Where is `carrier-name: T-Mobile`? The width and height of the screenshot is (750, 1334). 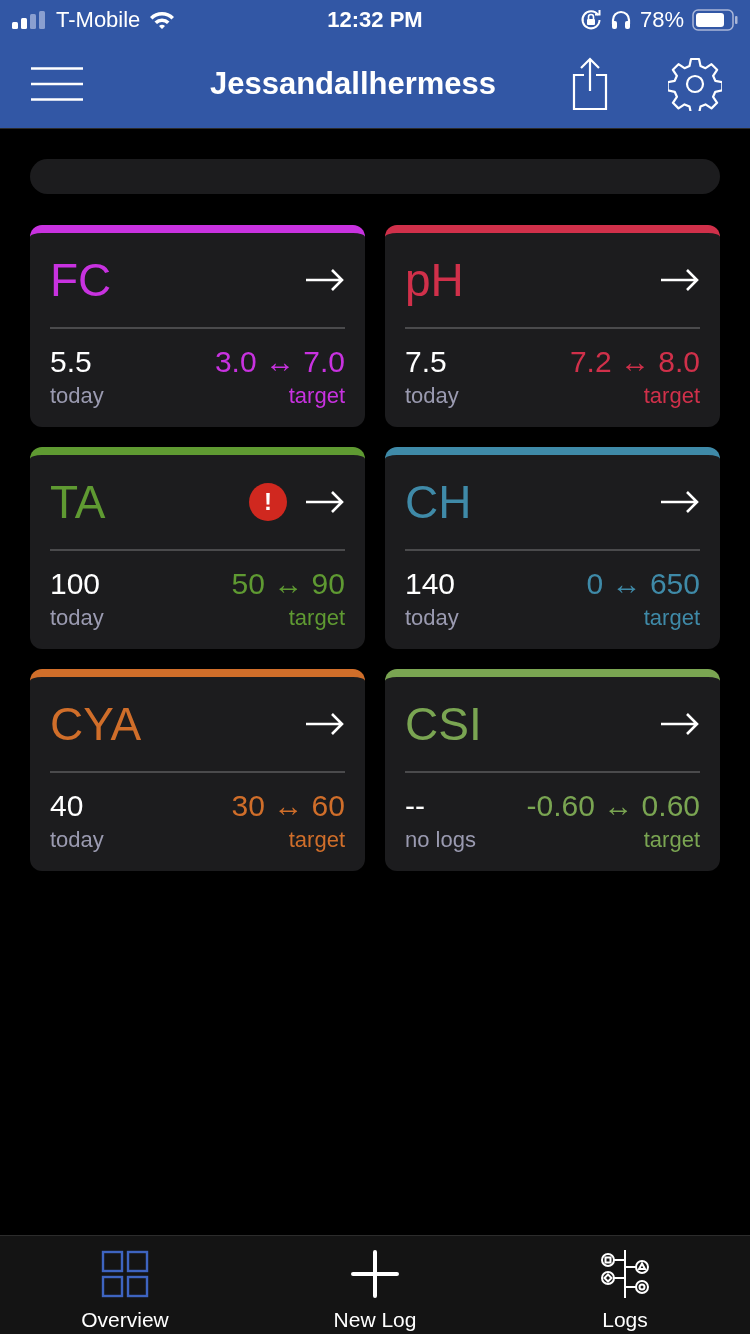
carrier-name: T-Mobile is located at coordinates (98, 20).